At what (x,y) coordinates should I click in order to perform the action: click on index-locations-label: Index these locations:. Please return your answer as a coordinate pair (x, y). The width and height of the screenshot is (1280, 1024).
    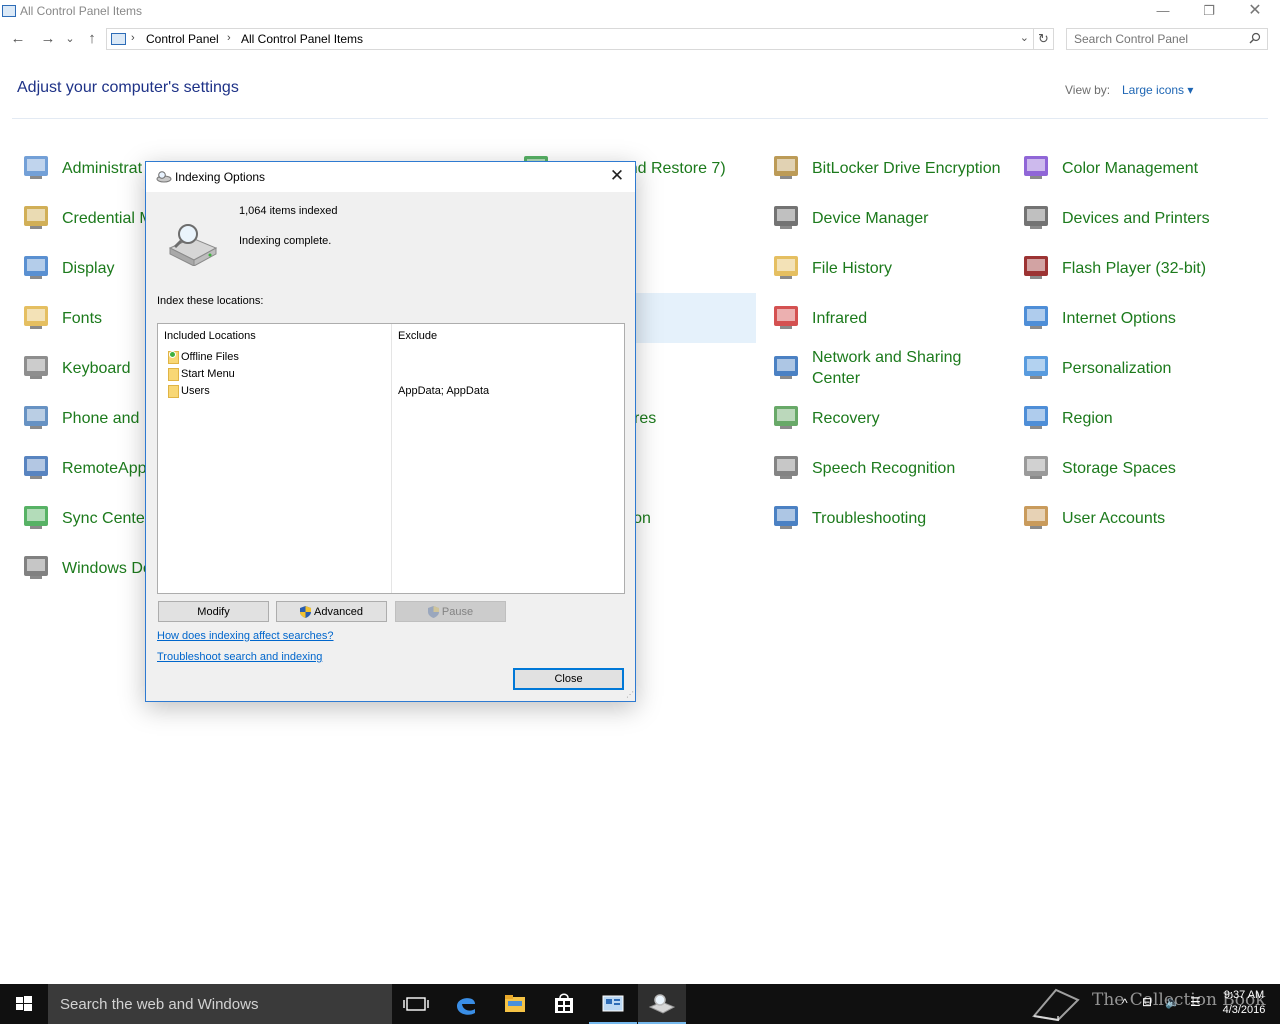
    Looking at the image, I should click on (210, 301).